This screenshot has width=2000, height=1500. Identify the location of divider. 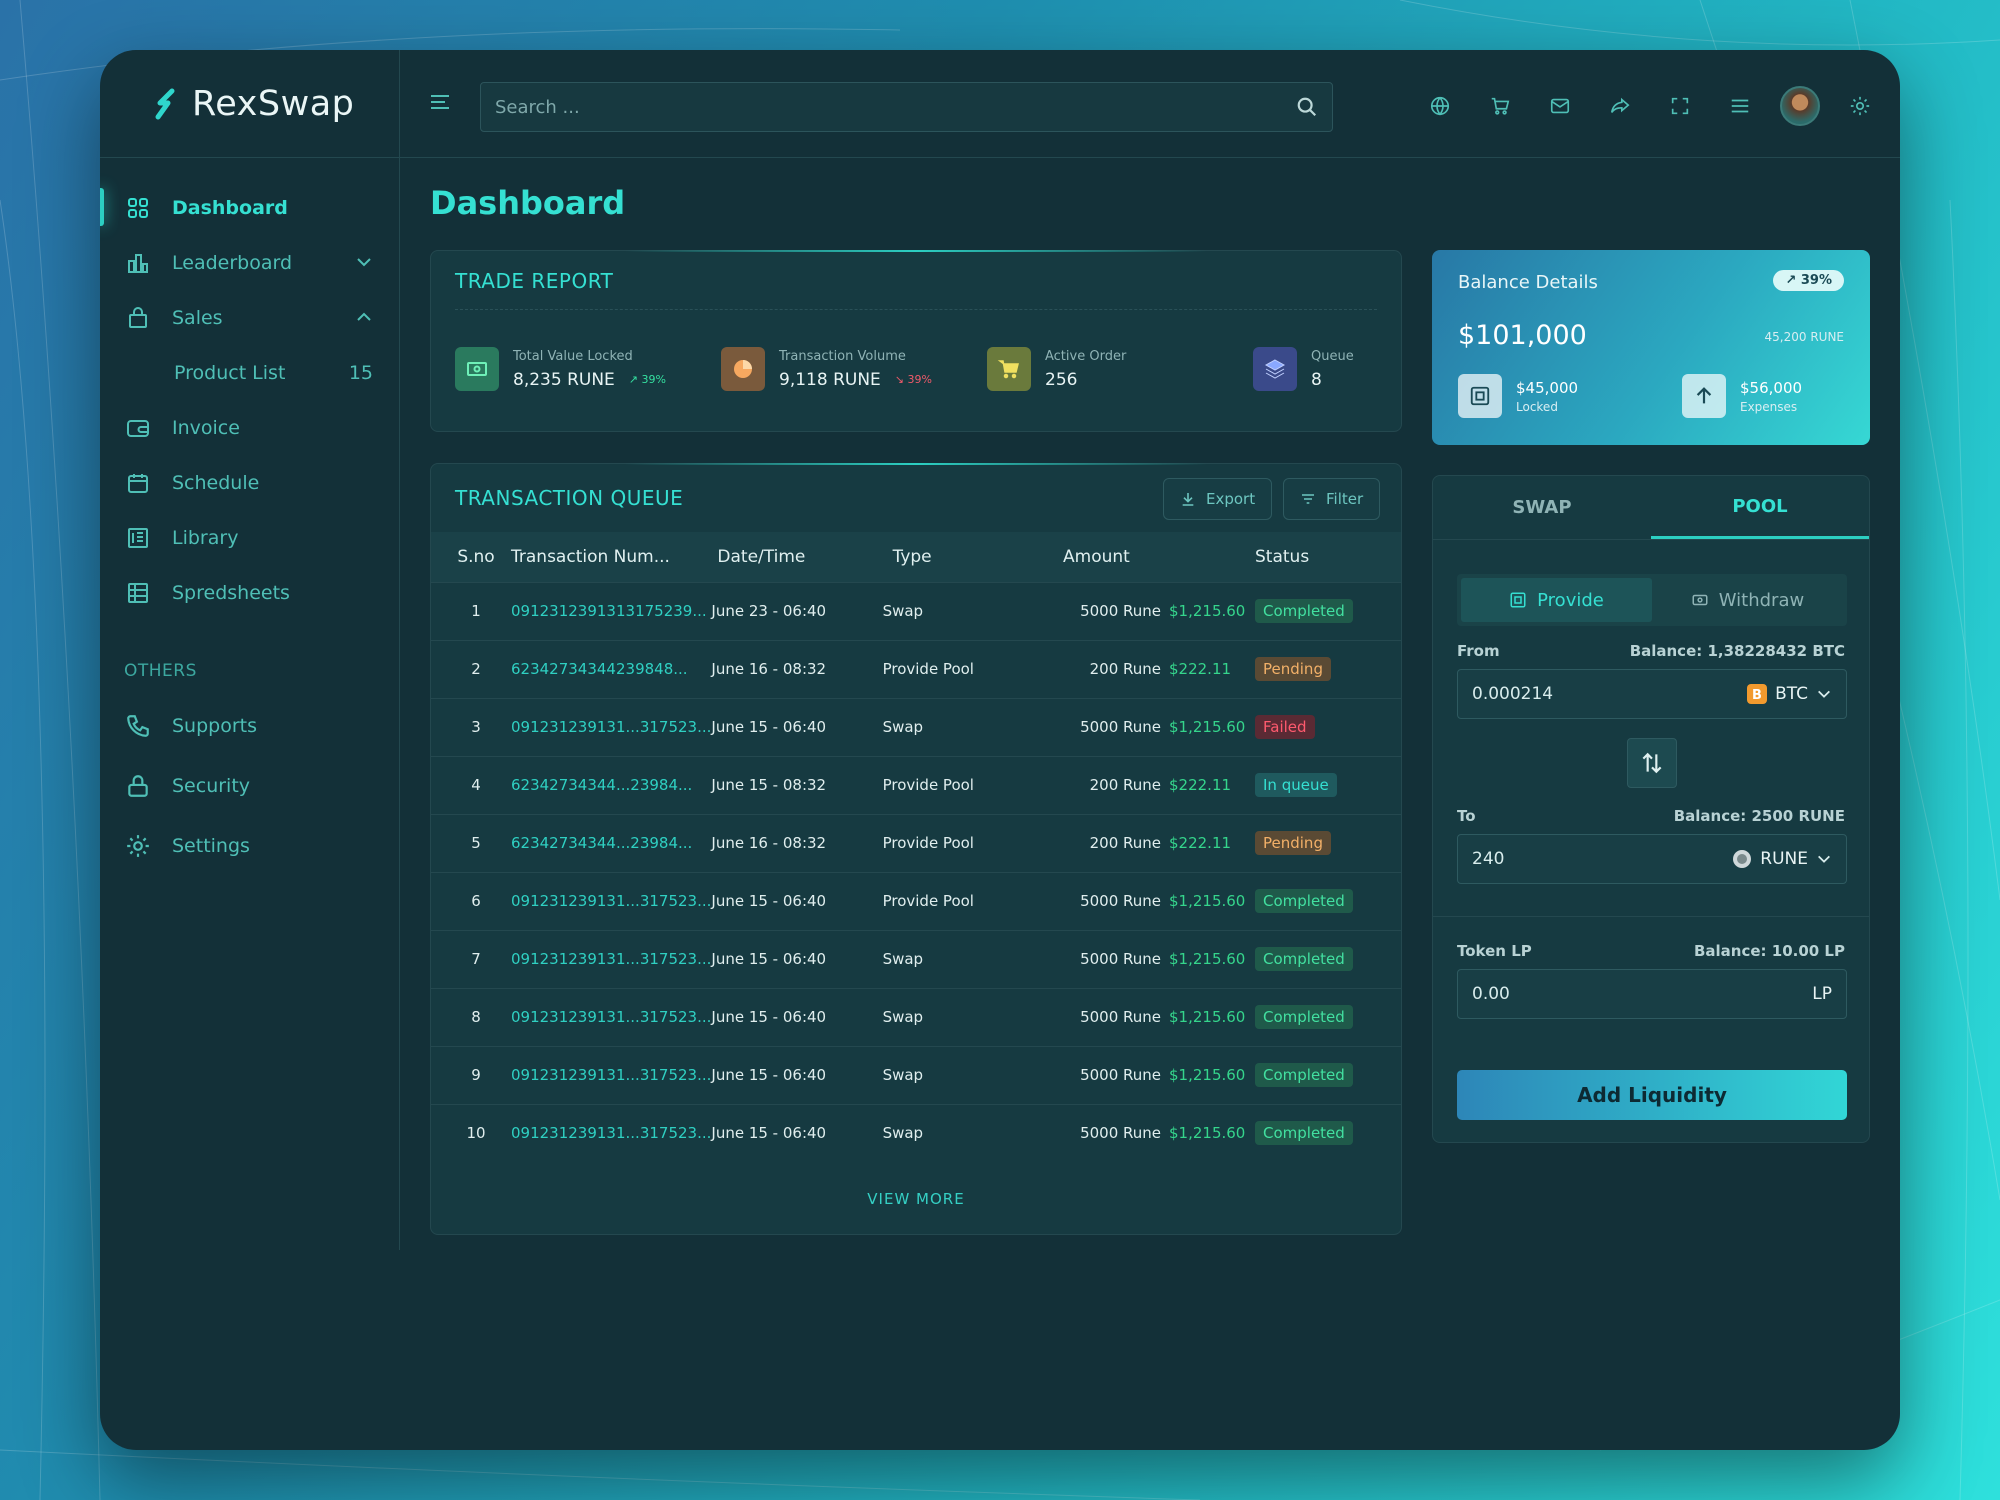
(916, 309).